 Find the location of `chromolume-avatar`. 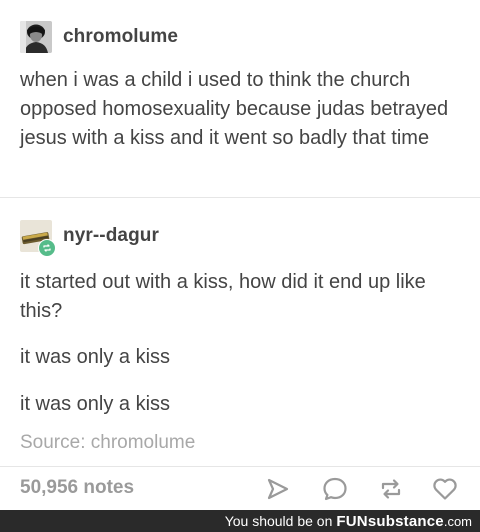

chromolume-avatar is located at coordinates (36, 37).